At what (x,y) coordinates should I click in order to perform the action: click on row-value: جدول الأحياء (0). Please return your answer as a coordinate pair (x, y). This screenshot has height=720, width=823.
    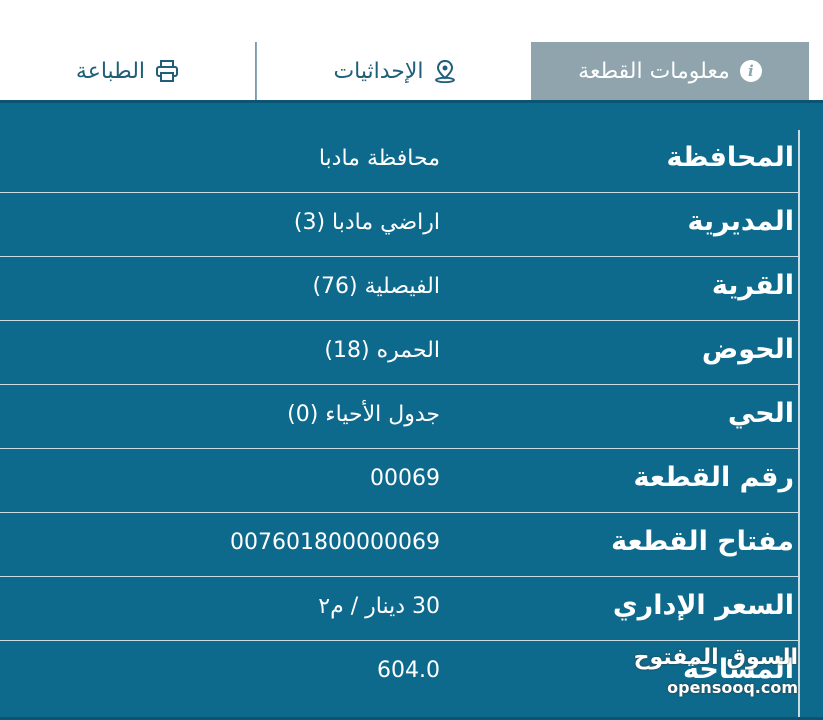
    Looking at the image, I should click on (363, 414).